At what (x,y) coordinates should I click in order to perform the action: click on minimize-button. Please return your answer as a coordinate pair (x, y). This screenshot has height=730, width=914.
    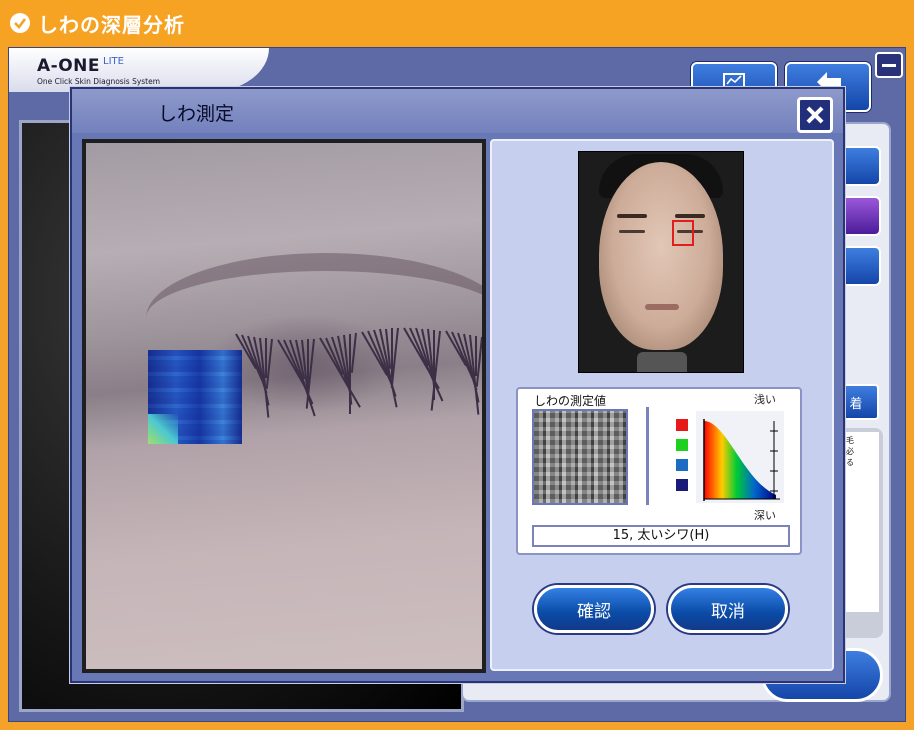
    Looking at the image, I should click on (889, 65).